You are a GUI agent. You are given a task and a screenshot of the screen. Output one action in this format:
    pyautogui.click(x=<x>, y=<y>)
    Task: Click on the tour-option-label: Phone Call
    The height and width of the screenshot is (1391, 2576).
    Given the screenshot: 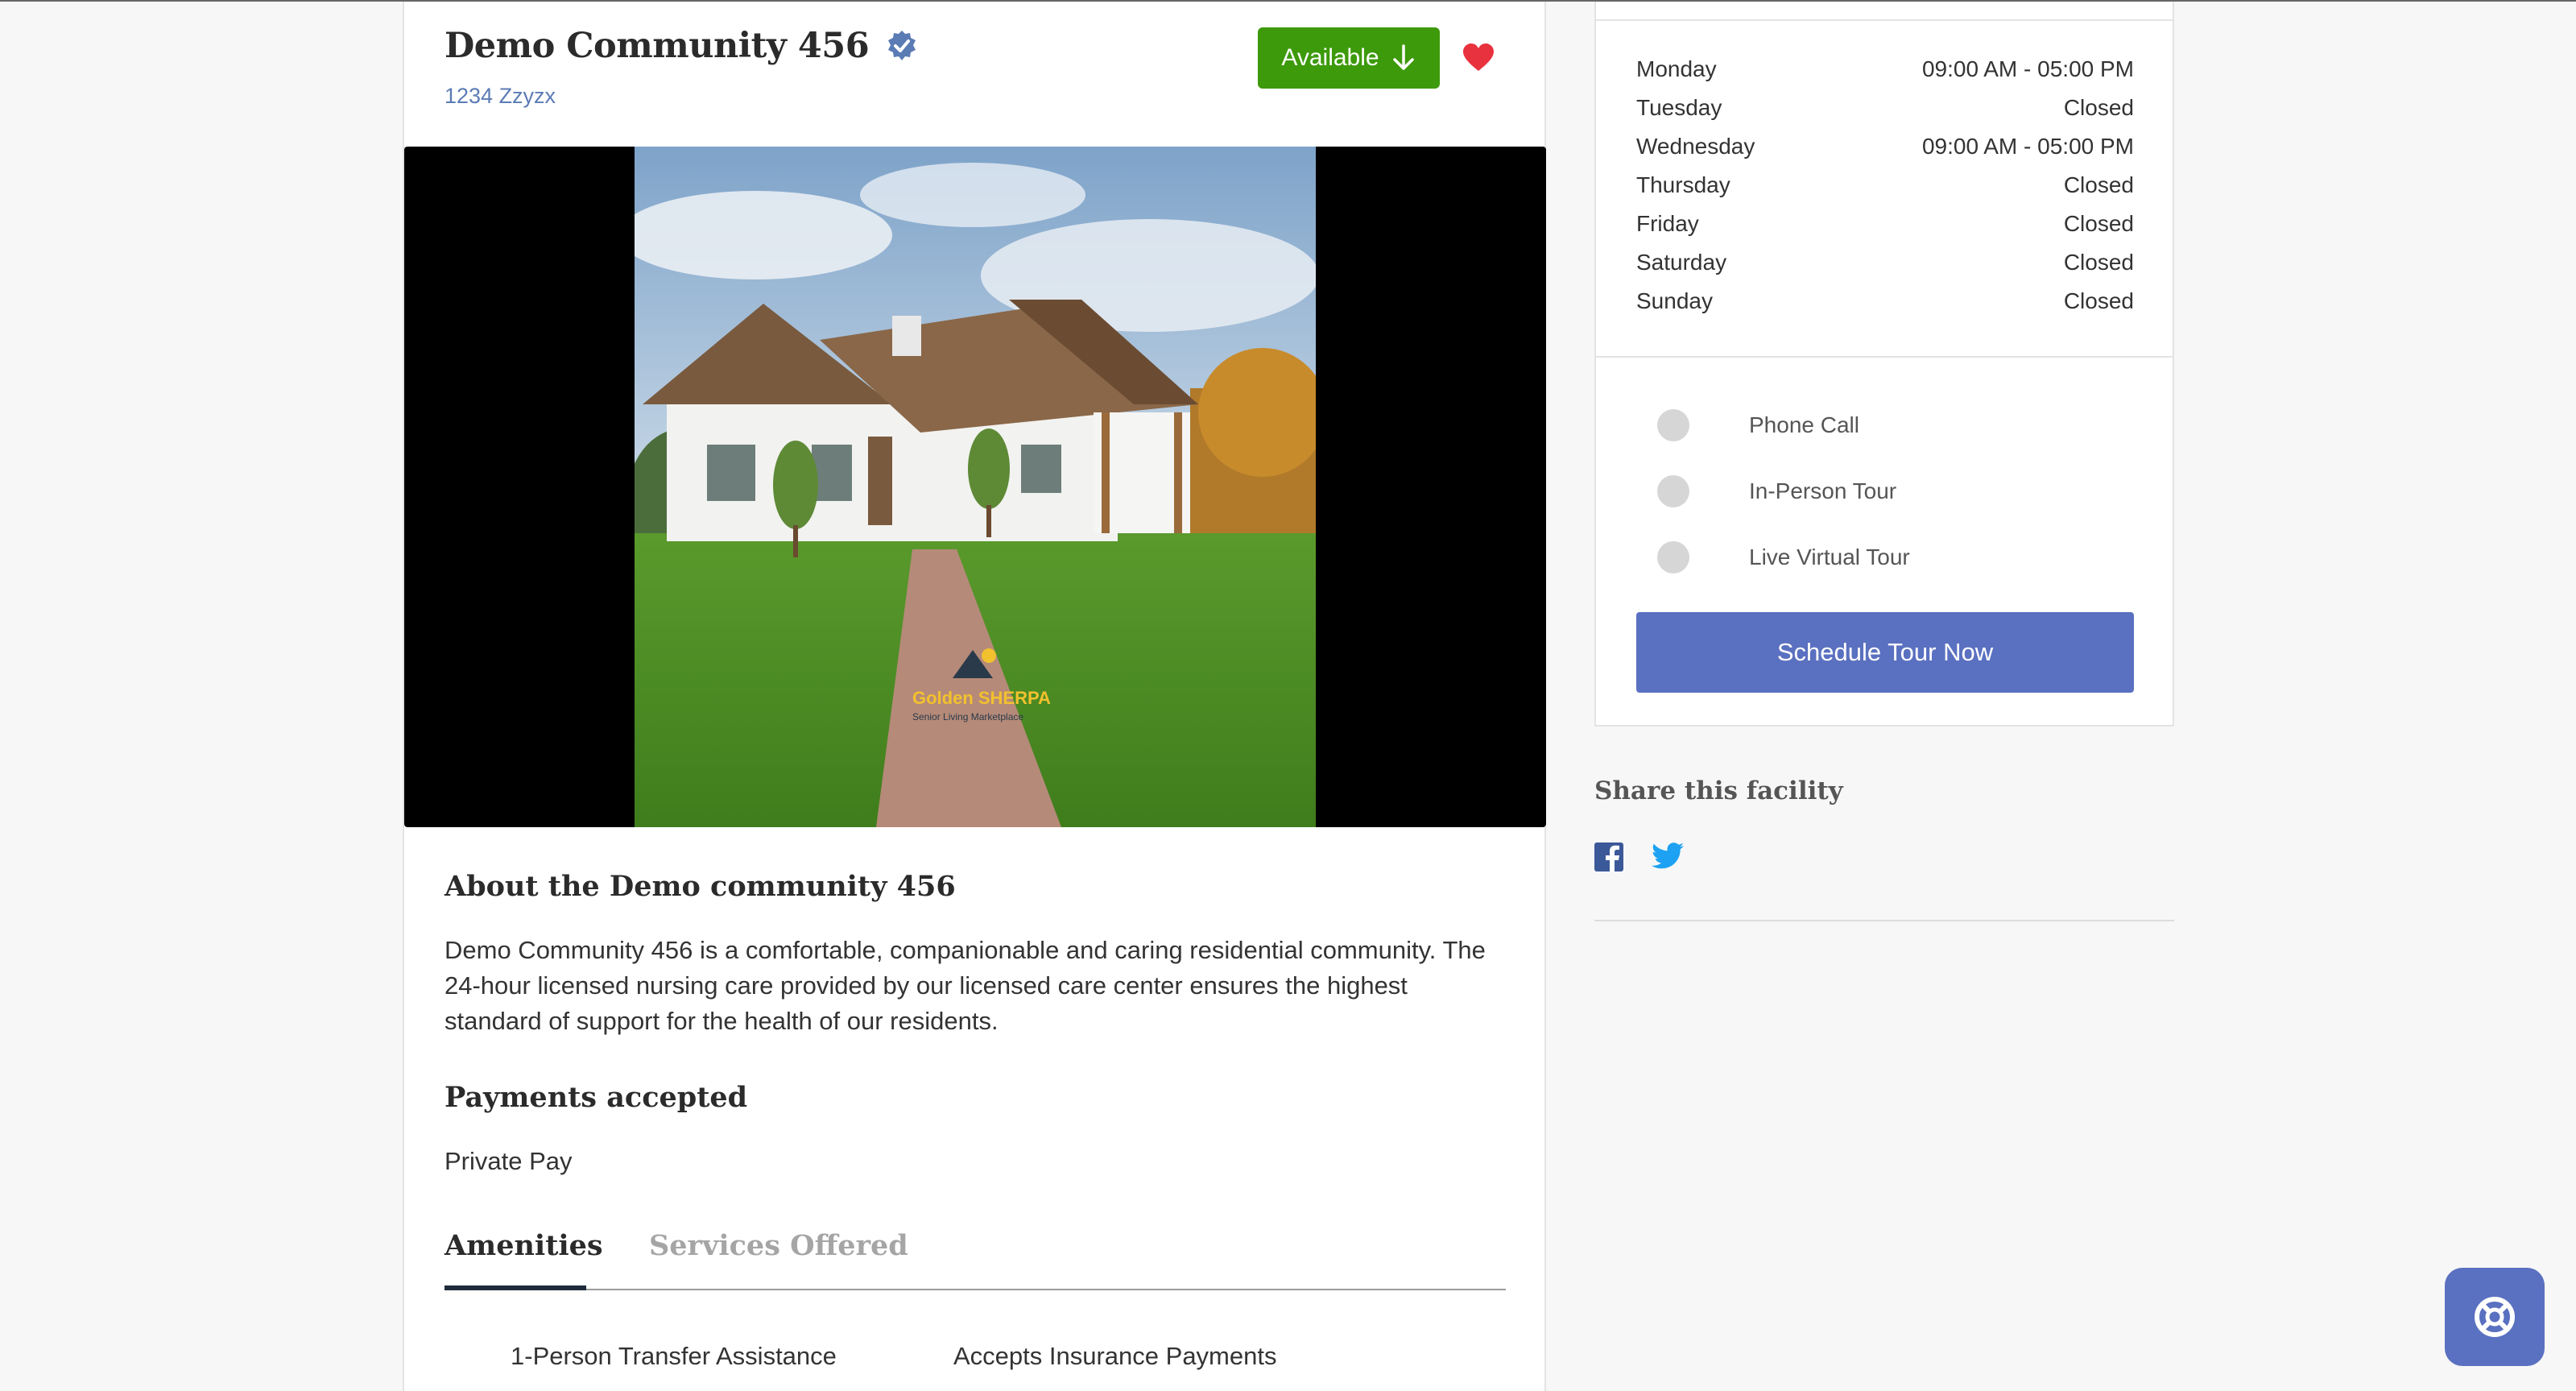 What is the action you would take?
    pyautogui.click(x=1804, y=425)
    